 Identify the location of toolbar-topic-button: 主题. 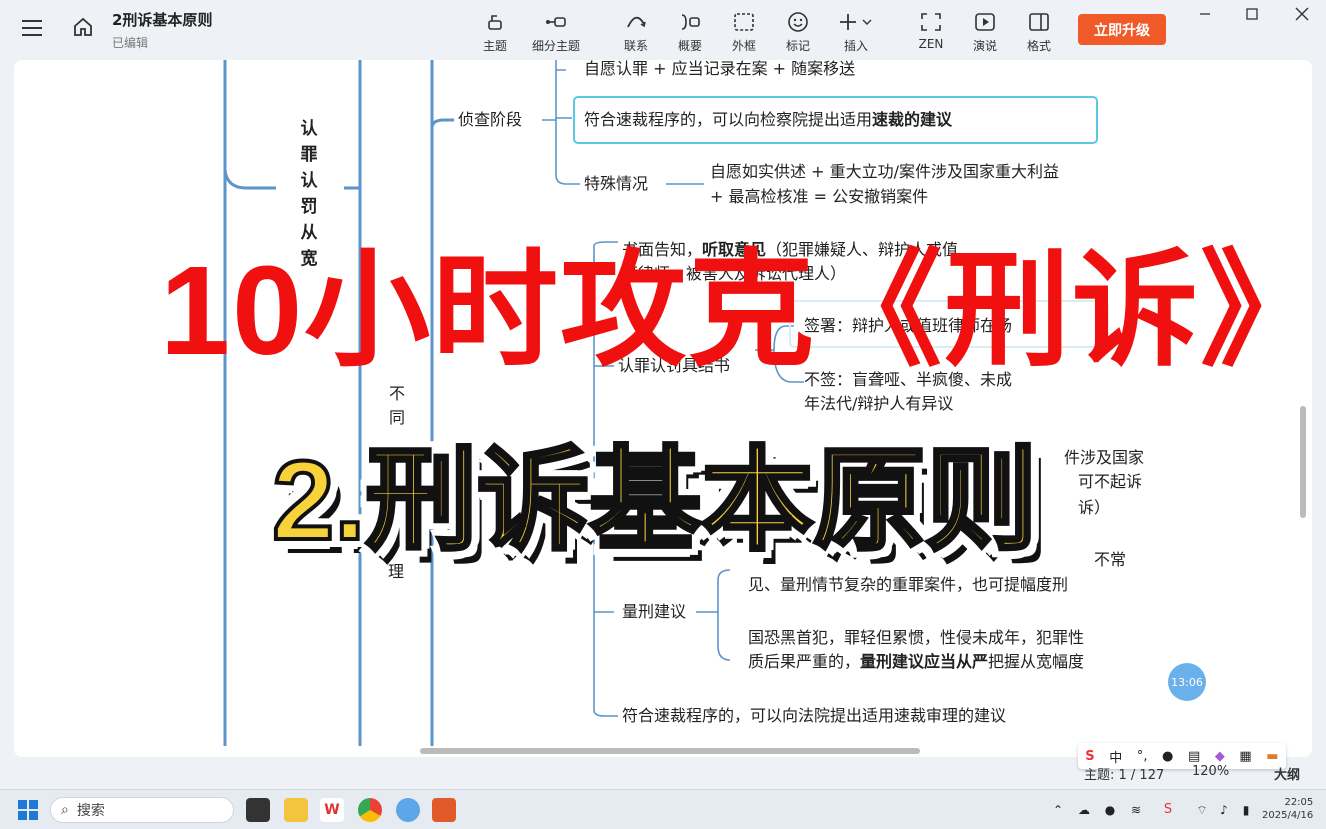
(495, 32).